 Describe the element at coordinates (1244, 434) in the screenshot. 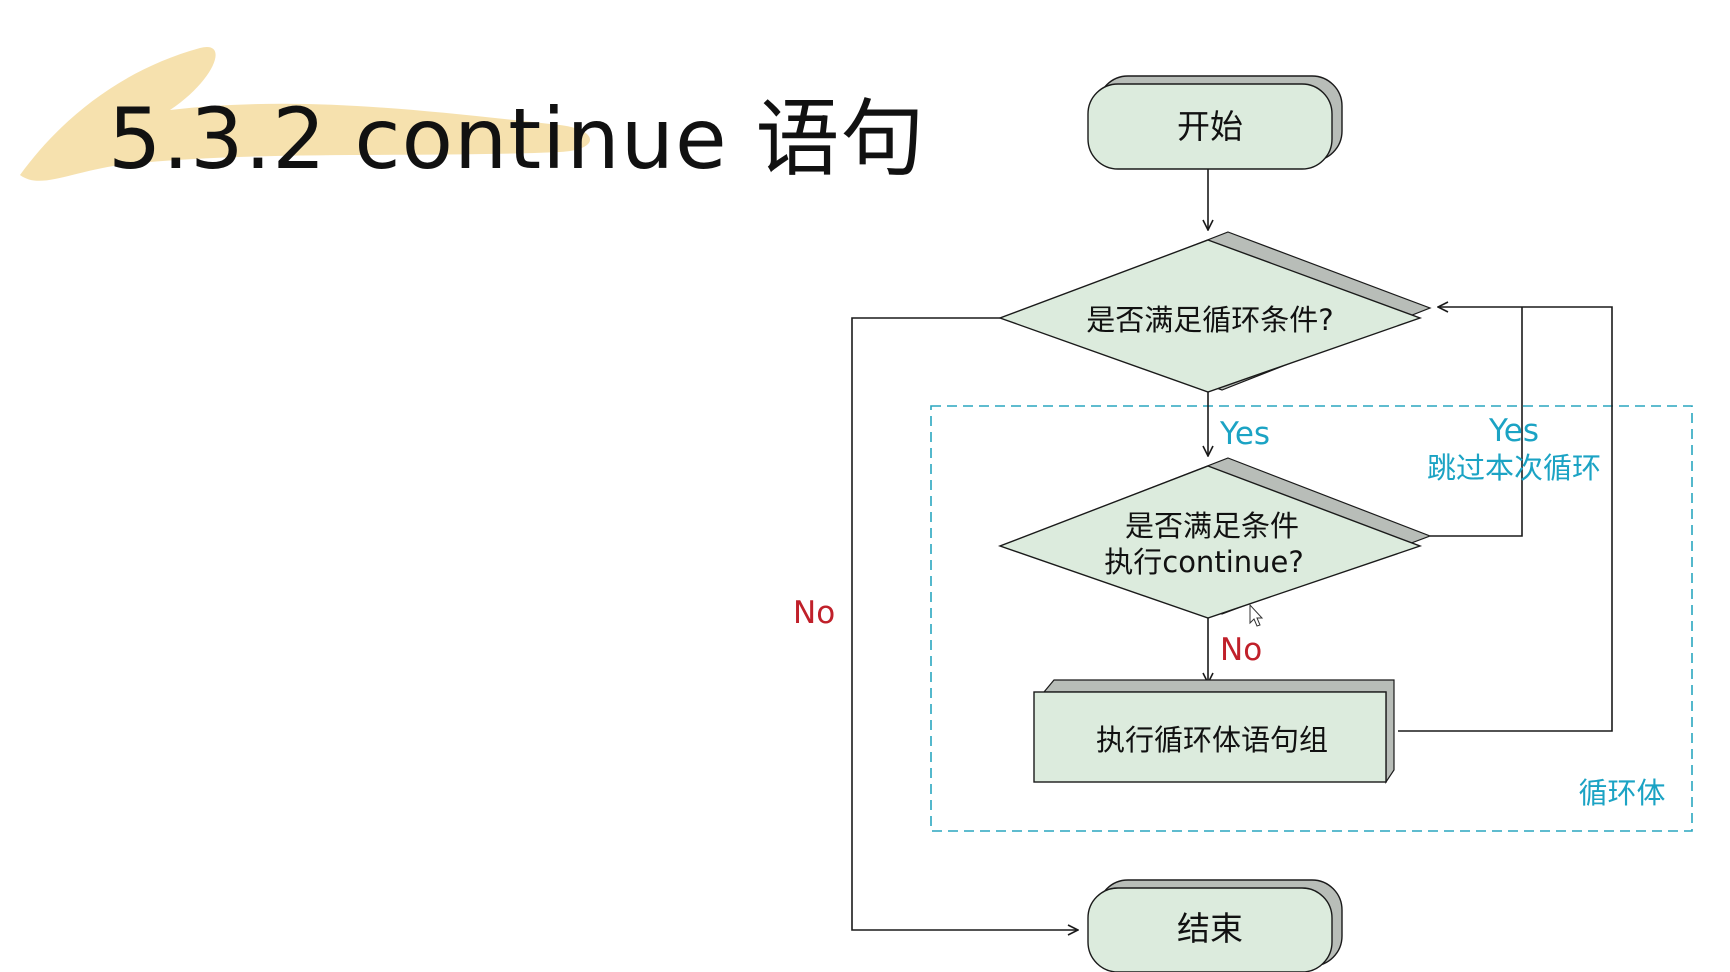

I see `yes-label-loop: Yes` at that location.